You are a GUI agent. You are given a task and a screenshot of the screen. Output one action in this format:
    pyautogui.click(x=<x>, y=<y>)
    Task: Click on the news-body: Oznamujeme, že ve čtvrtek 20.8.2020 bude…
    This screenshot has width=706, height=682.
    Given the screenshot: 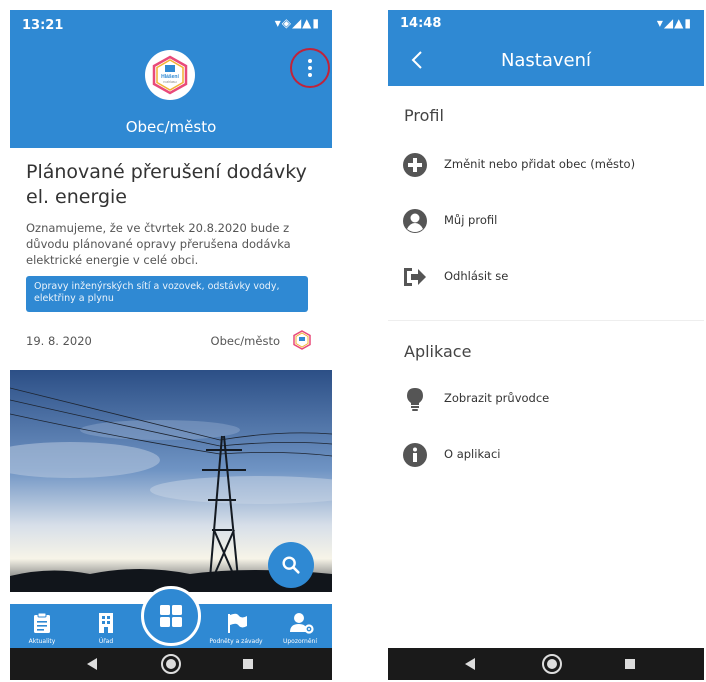 What is the action you would take?
    pyautogui.click(x=158, y=244)
    